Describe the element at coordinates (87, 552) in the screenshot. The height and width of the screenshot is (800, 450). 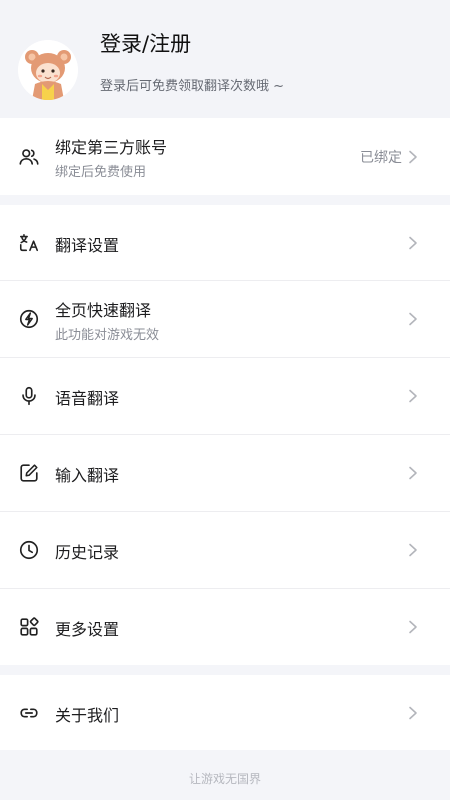
I see `menu-label: 历史记录` at that location.